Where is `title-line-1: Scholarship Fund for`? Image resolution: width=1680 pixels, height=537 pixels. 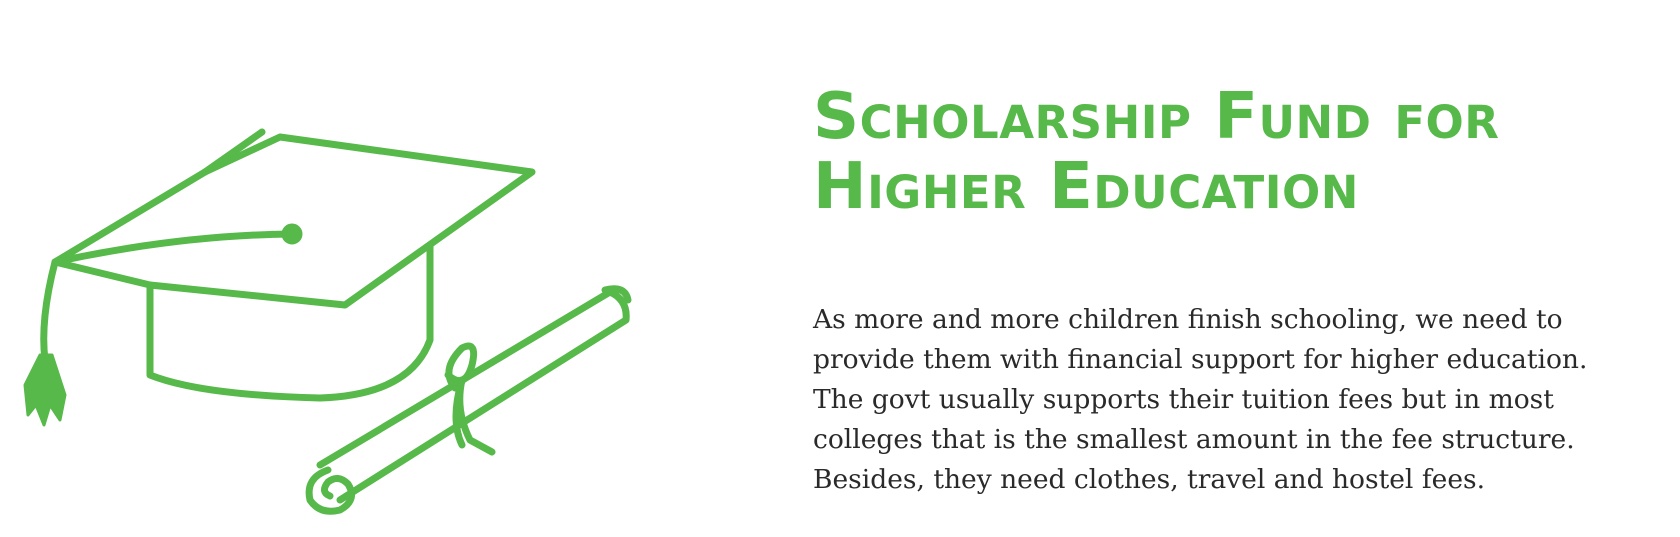 title-line-1: Scholarship Fund for is located at coordinates (1156, 117).